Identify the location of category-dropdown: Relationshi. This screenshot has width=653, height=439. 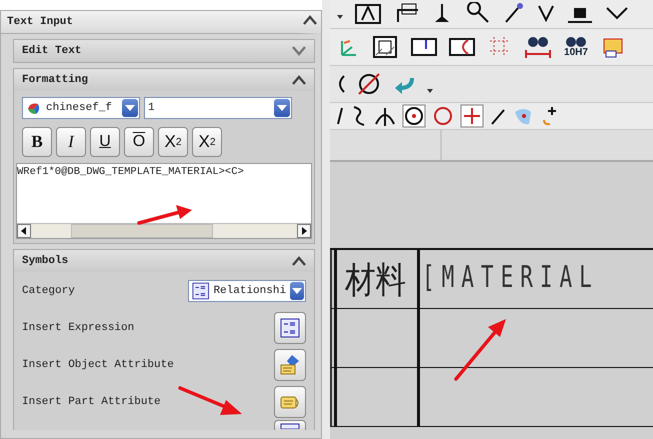
(247, 291).